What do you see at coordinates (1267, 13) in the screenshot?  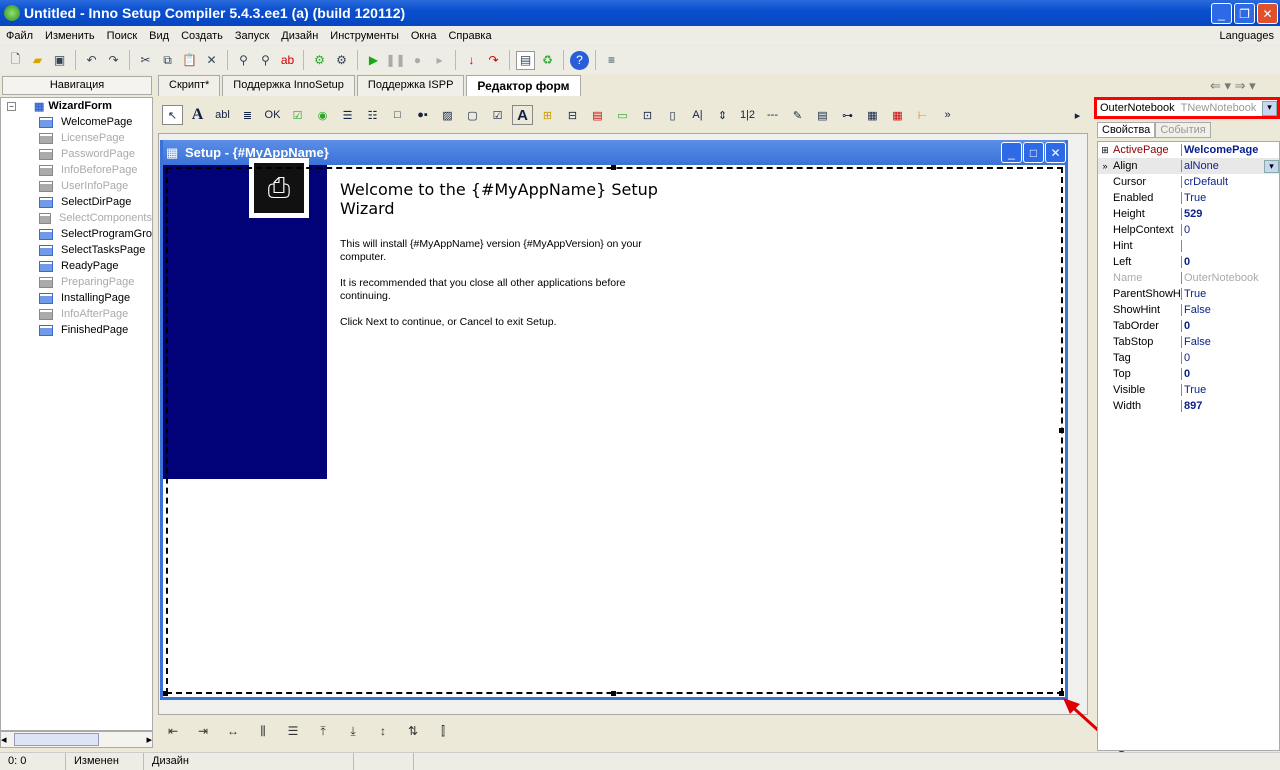 I see `close-button: ✕` at bounding box center [1267, 13].